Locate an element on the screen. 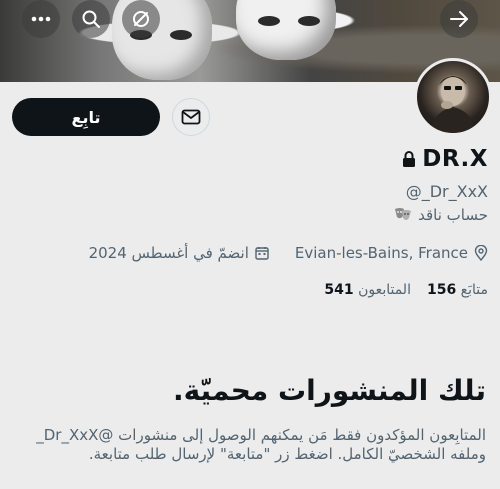 This screenshot has width=500, height=489. follow-button: تابِع is located at coordinates (86, 117).